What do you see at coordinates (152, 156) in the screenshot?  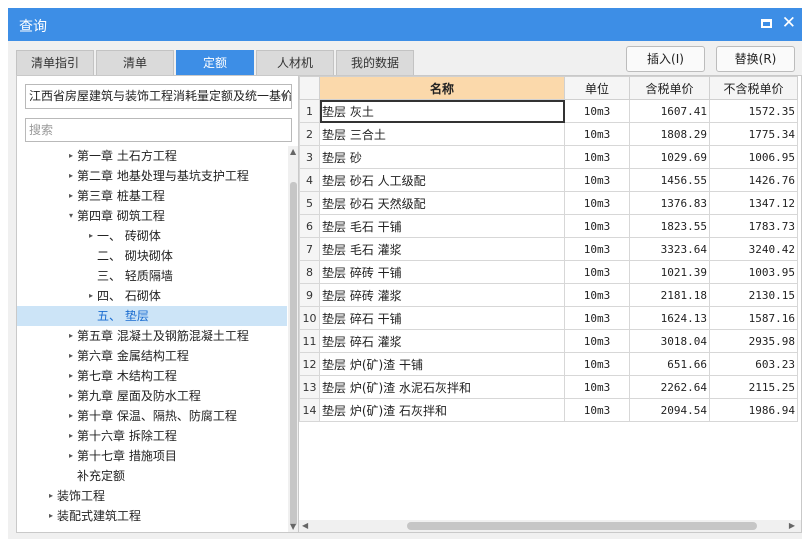 I see `tree-item: ▸ 第一章 土石方工程` at bounding box center [152, 156].